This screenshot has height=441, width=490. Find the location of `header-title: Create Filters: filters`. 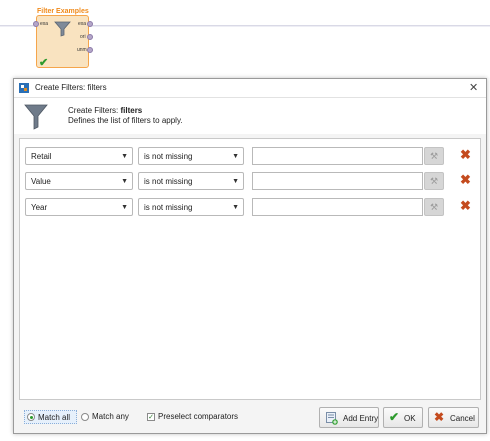

header-title: Create Filters: filters is located at coordinates (105, 110).